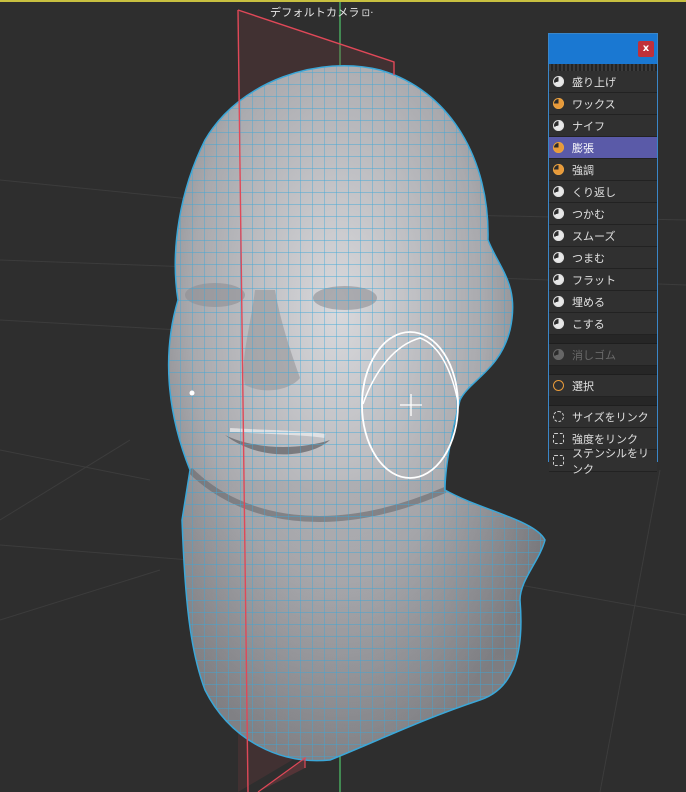 The height and width of the screenshot is (792, 686). What do you see at coordinates (368, 13) in the screenshot?
I see `camera-link-icon: ⊡·` at bounding box center [368, 13].